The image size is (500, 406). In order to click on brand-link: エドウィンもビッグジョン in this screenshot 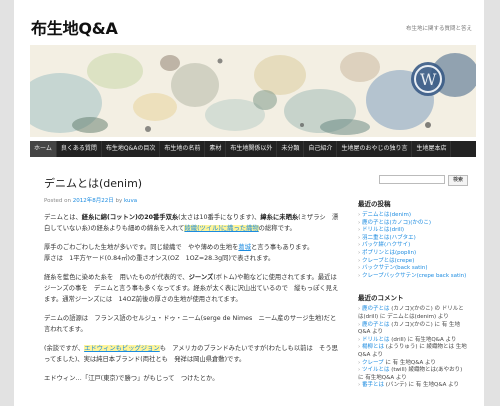, I will do `click(122, 348)`.